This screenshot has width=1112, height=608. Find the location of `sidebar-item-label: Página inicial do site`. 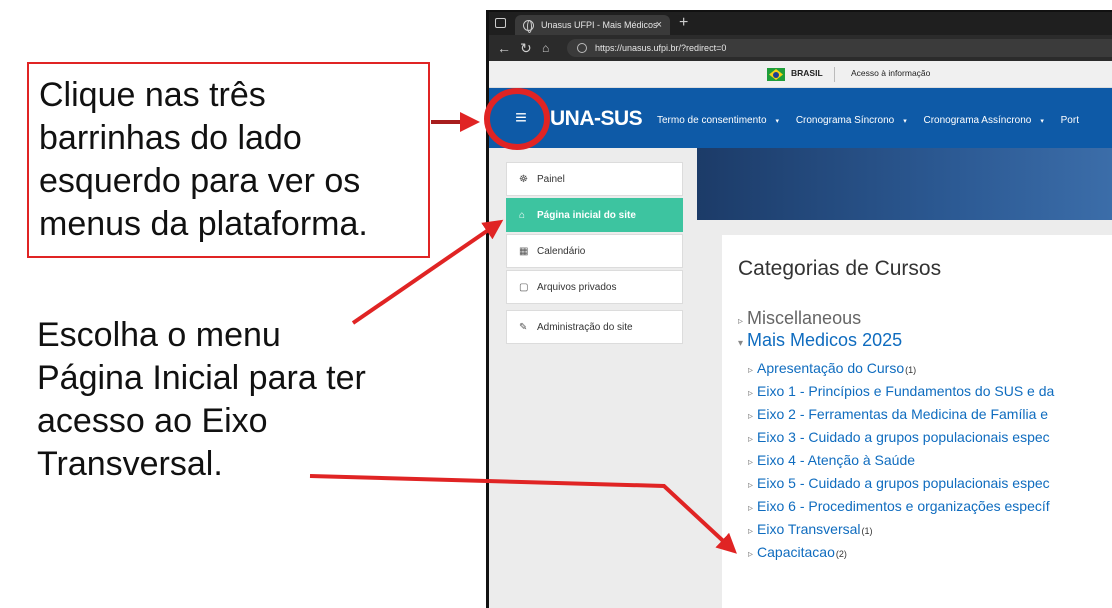

sidebar-item-label: Página inicial do site is located at coordinates (586, 215).